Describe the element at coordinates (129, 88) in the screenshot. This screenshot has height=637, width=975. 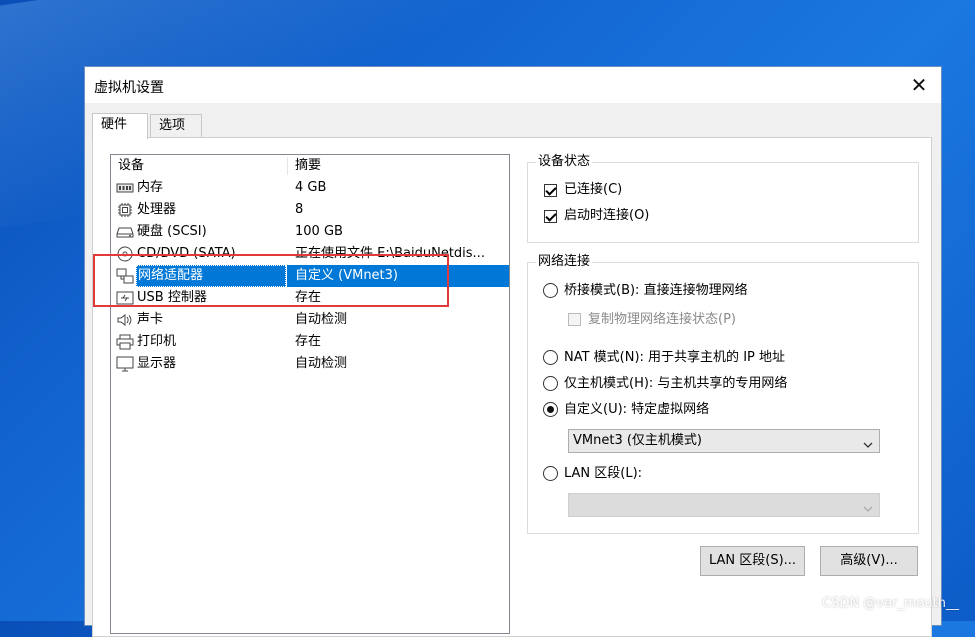
I see `window-title: 虚拟机设置` at that location.